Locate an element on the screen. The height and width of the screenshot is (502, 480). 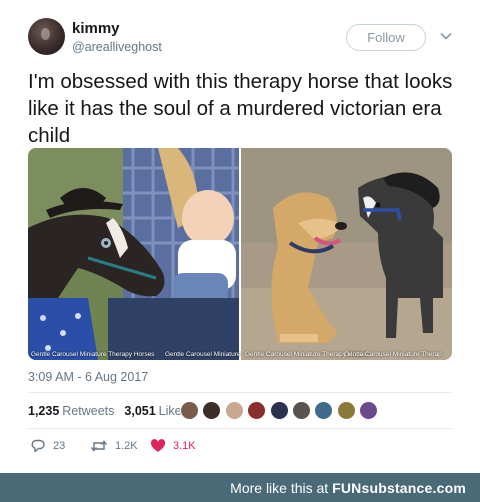
footer-text: More like this at FUNsubstance.com is located at coordinates (348, 488).